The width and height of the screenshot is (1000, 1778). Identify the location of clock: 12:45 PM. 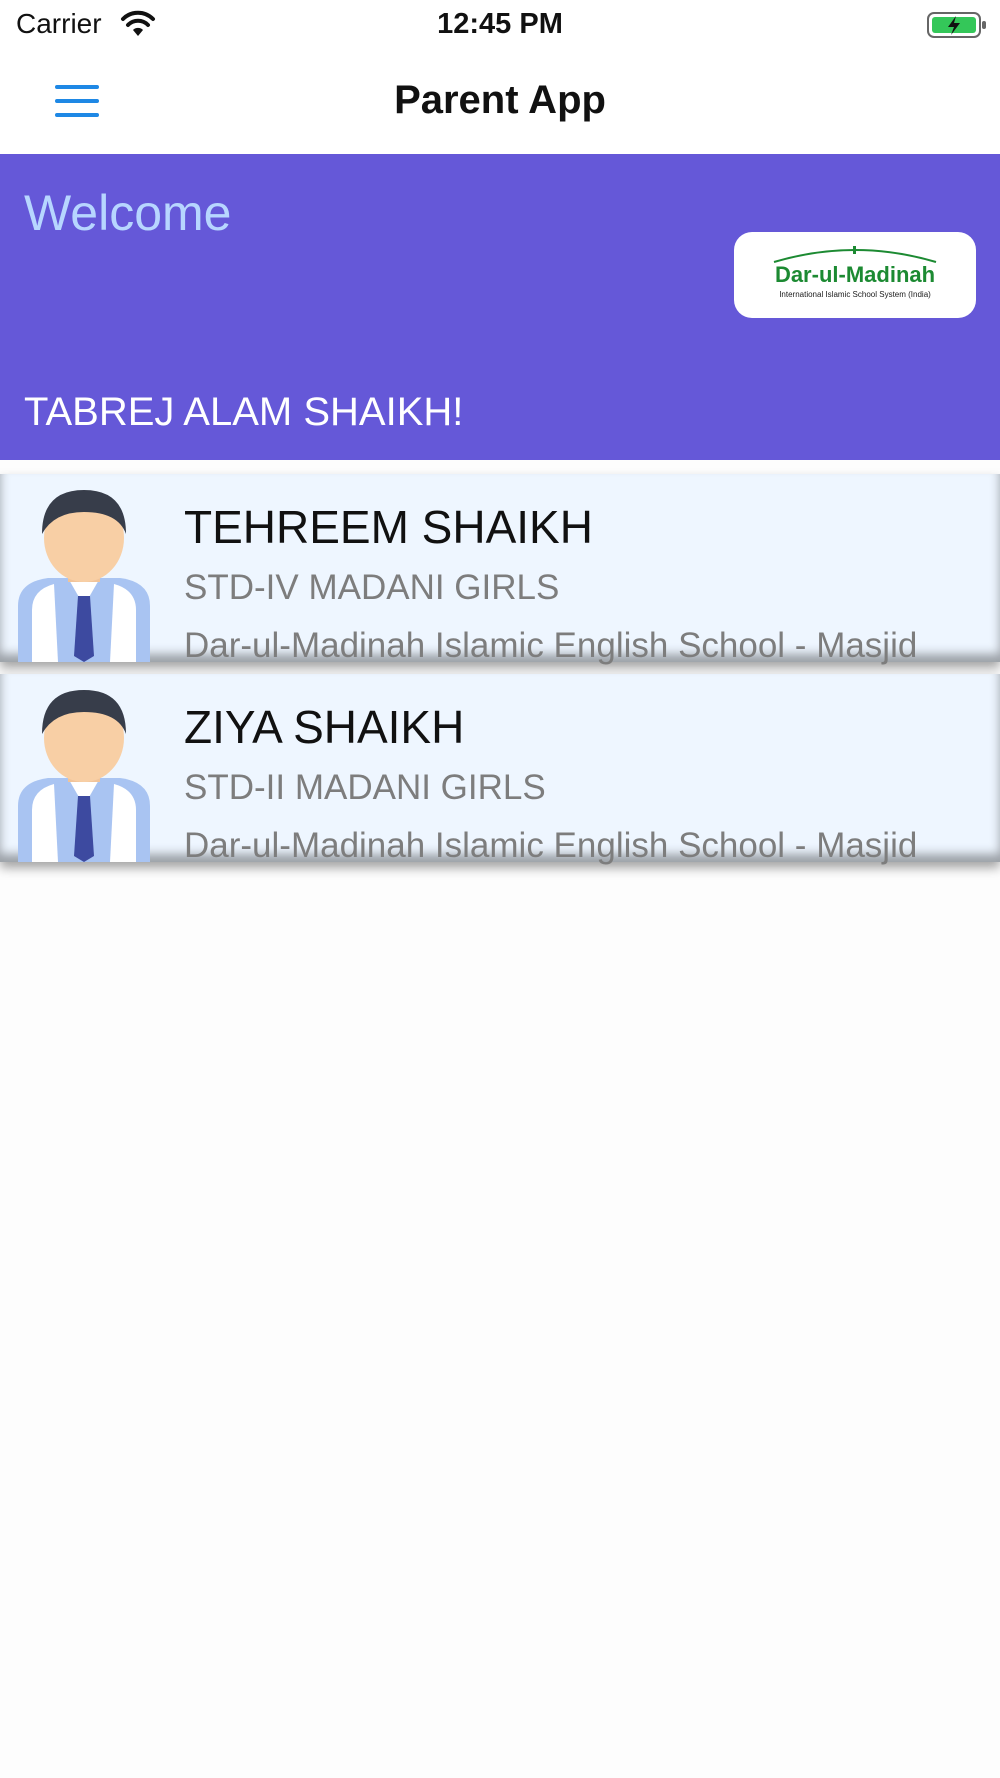
(500, 24).